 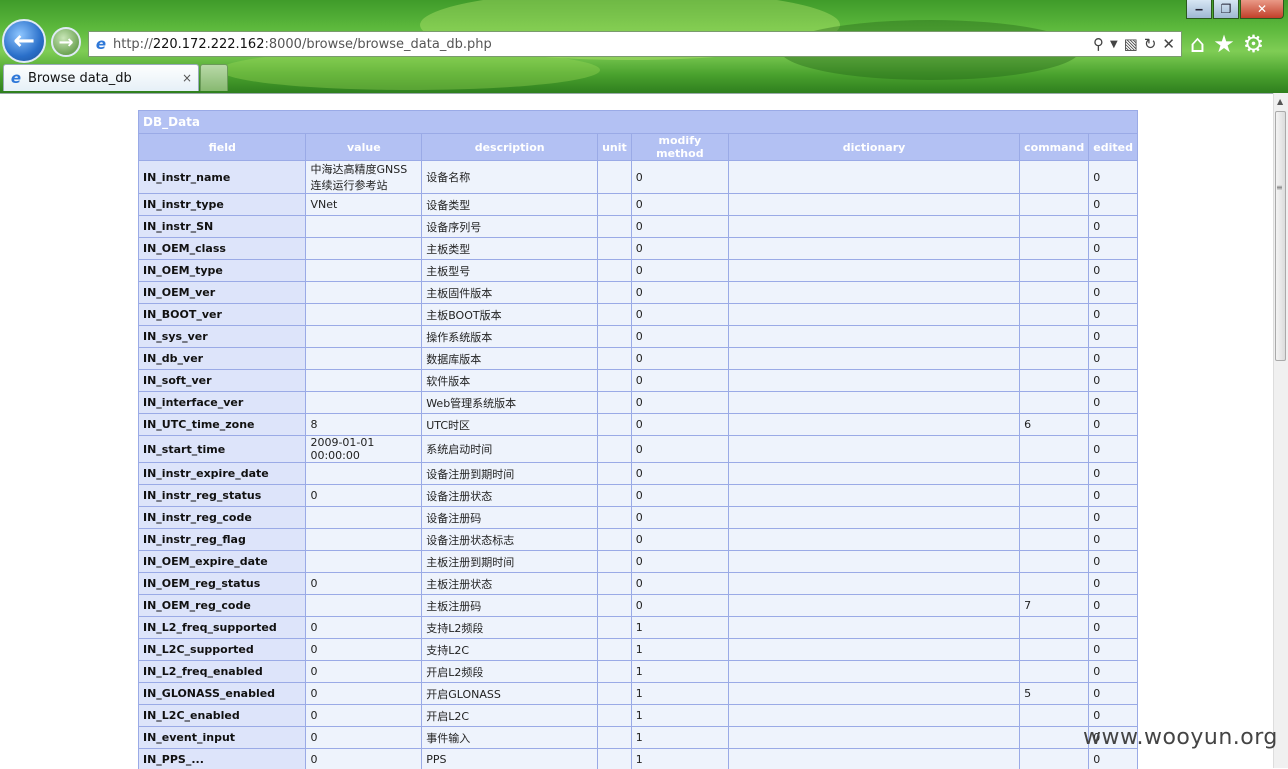 I want to click on table-row: IN_OEM_ver主板固件版本00, so click(x=638, y=293).